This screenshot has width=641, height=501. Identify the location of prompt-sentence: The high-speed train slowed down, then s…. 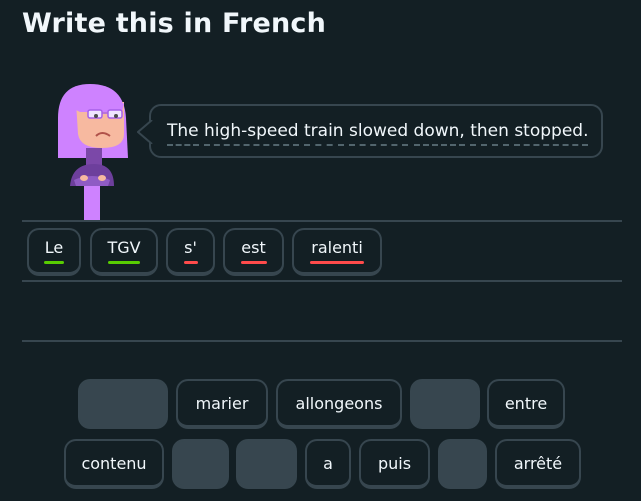
(378, 133).